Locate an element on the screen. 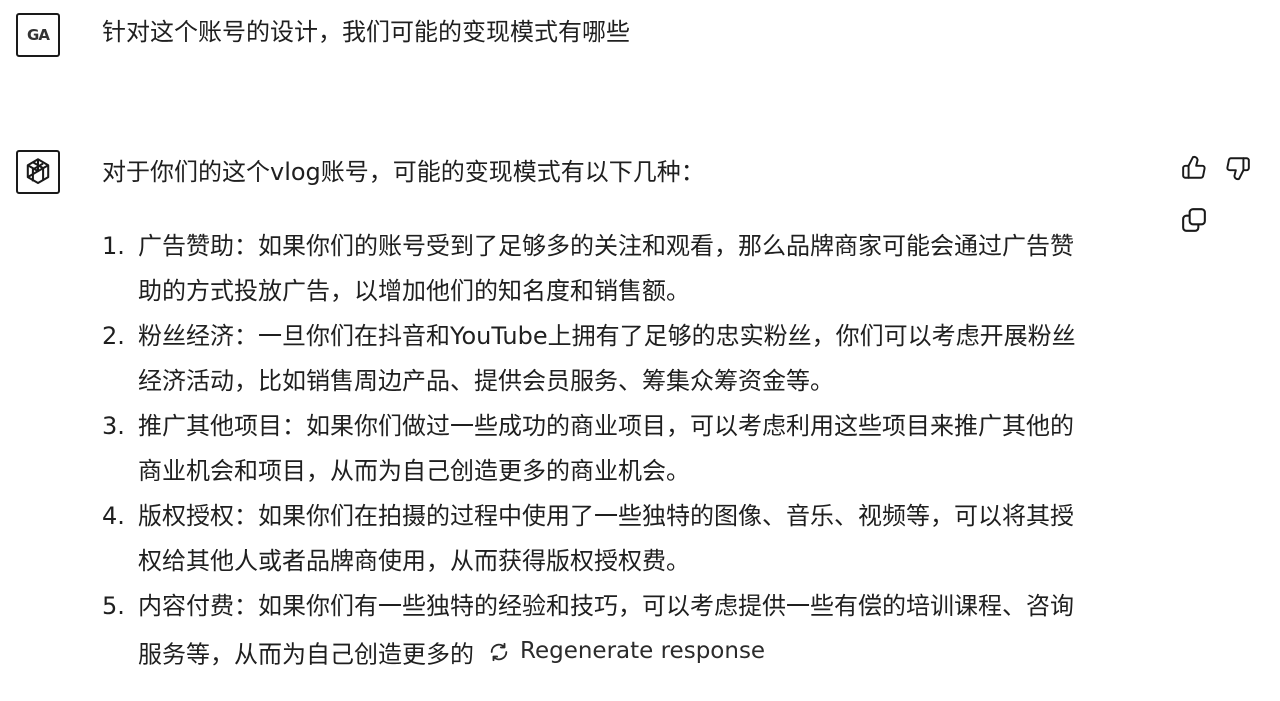 The height and width of the screenshot is (701, 1280). list-item-line: 权给其他人或者品牌商使用，从而获得版权授权费。 is located at coordinates (414, 561).